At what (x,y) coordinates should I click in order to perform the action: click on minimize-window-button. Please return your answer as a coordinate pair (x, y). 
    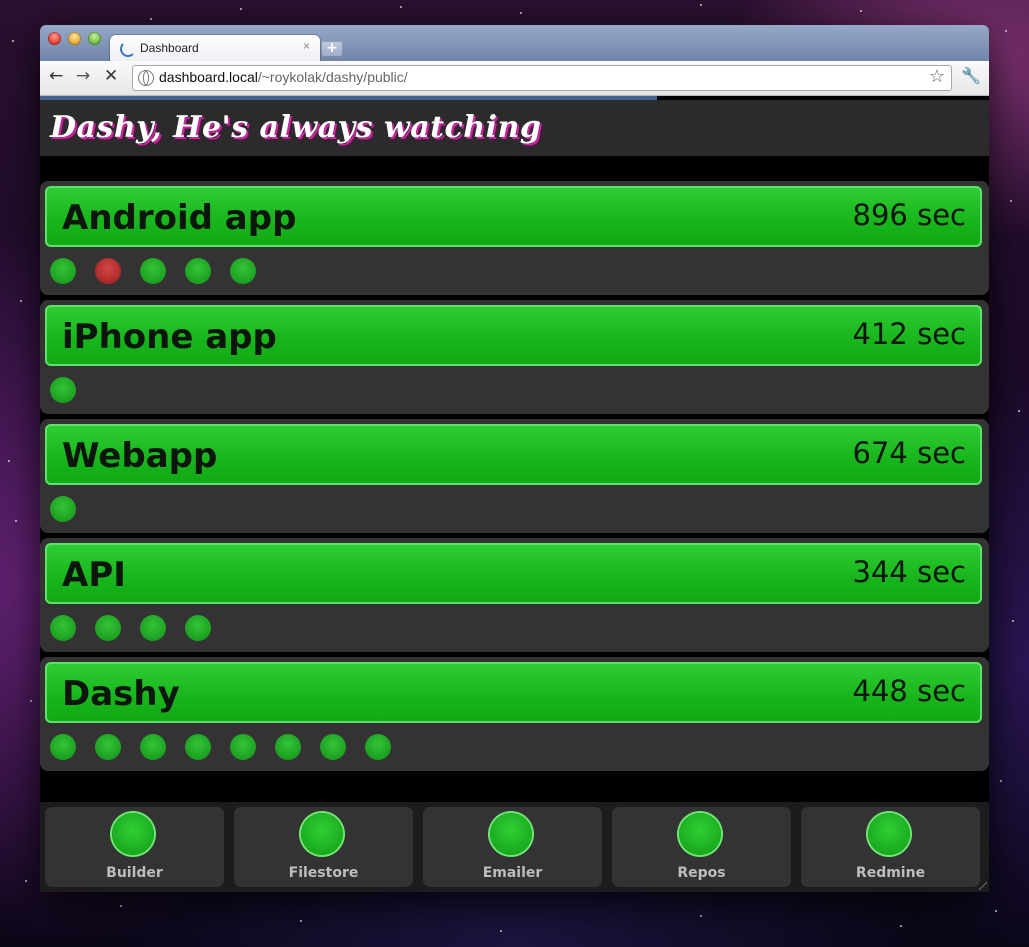
    Looking at the image, I should click on (74, 38).